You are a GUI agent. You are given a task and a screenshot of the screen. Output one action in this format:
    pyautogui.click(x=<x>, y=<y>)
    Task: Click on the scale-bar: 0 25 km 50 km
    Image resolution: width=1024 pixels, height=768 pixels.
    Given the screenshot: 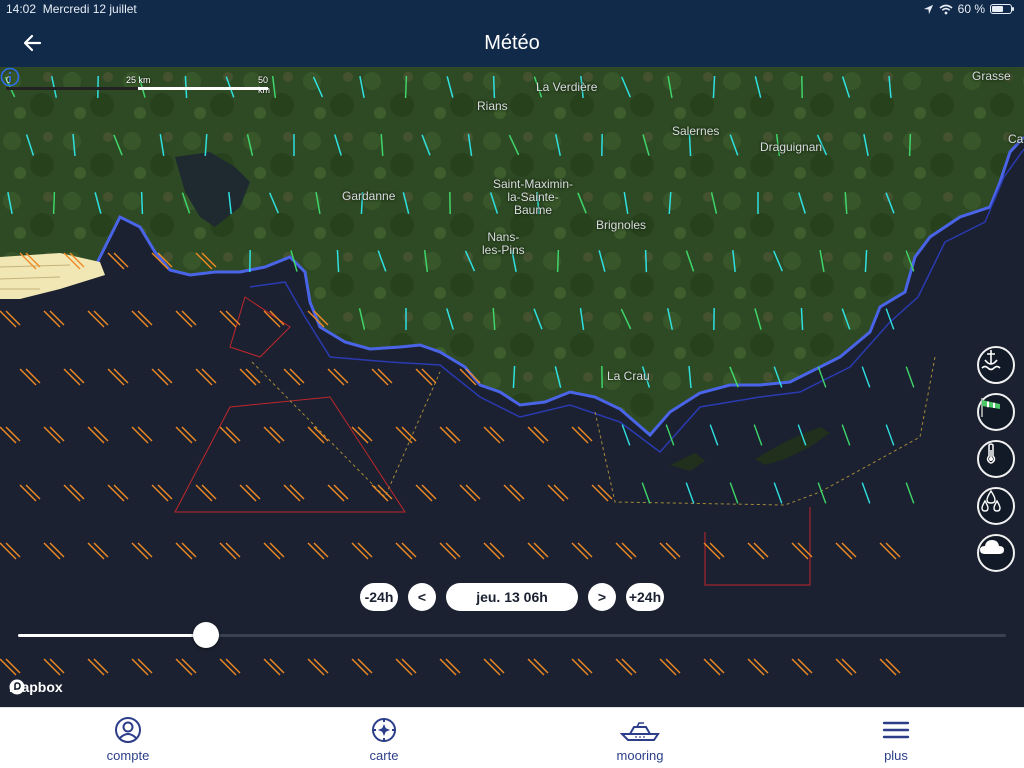 What is the action you would take?
    pyautogui.click(x=141, y=85)
    